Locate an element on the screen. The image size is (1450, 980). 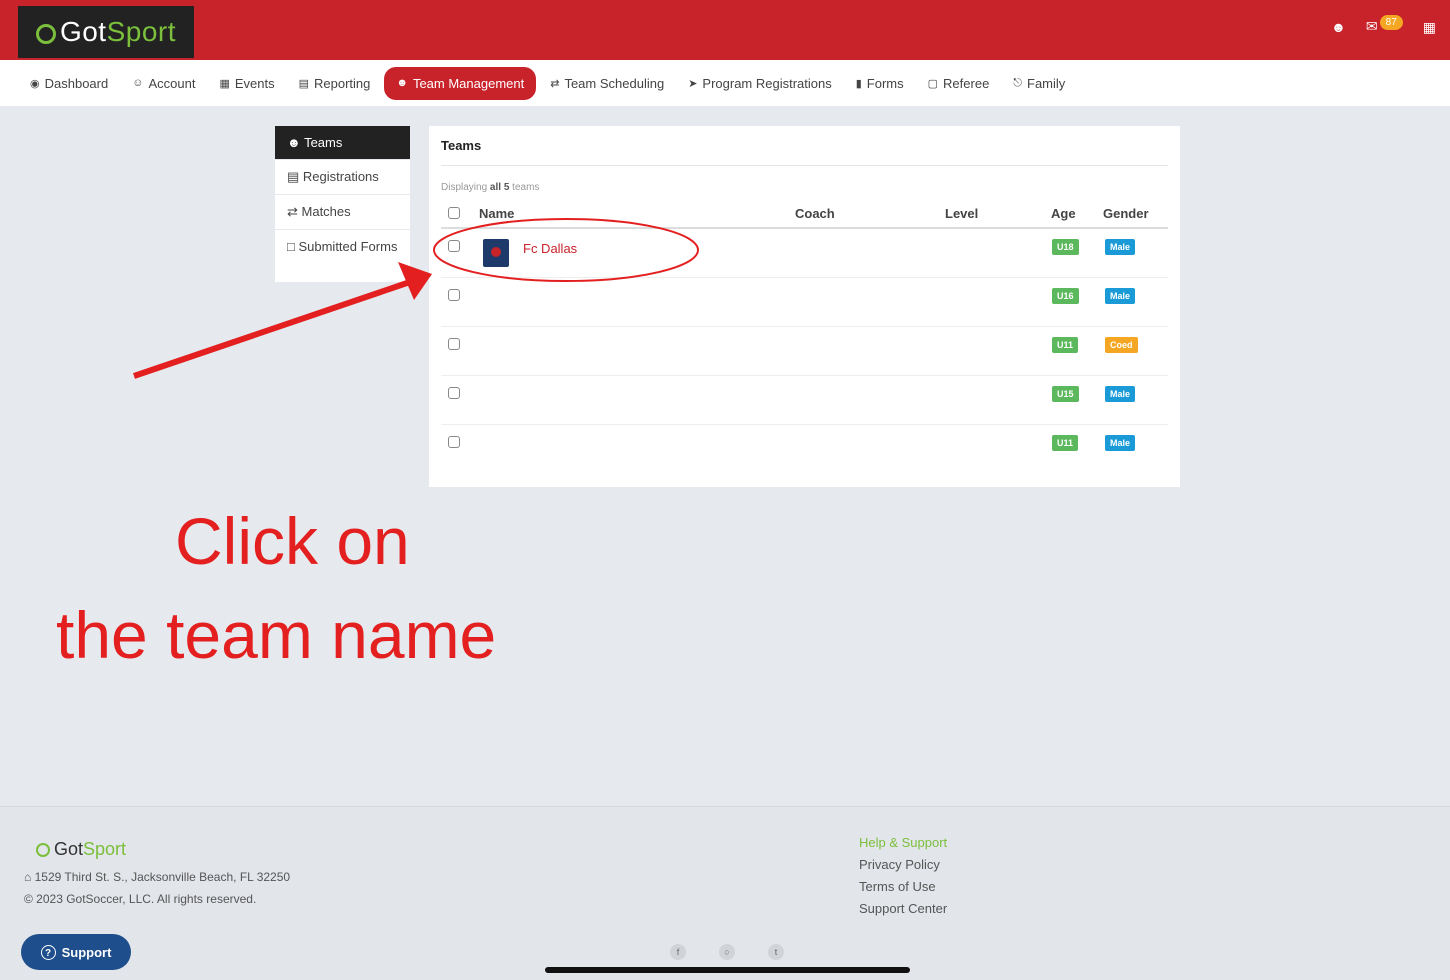
social-links: f ○ t is located at coordinates (727, 952).